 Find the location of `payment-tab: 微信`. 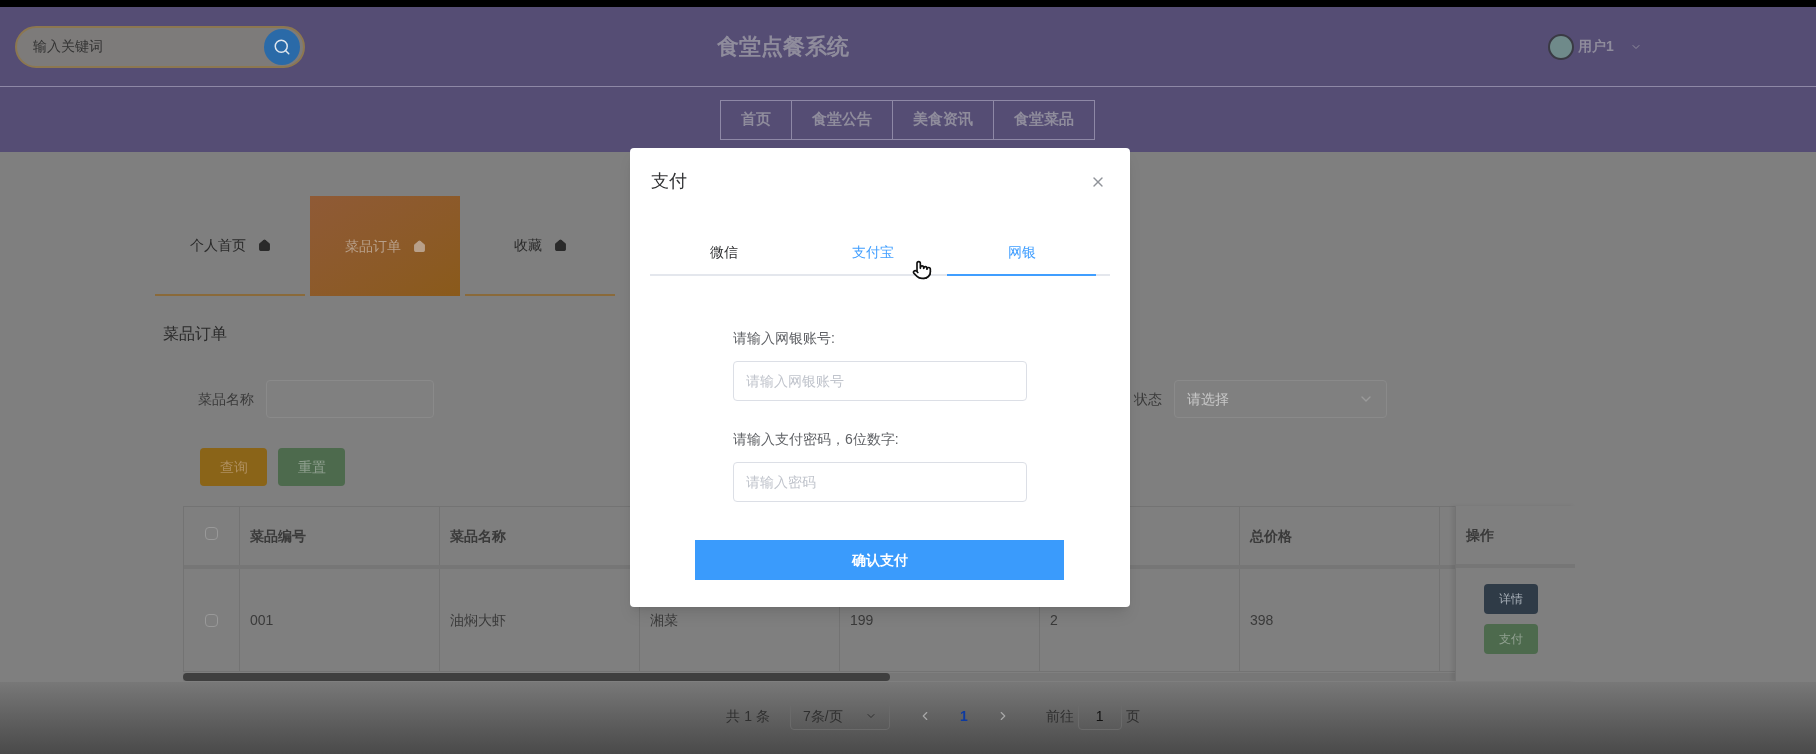

payment-tab: 微信 is located at coordinates (724, 259).